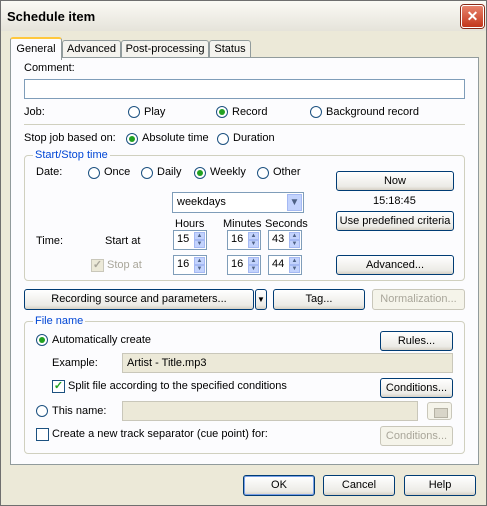 This screenshot has width=487, height=506. Describe the element at coordinates (132, 139) in the screenshot. I see `absolute-time-radio` at that location.